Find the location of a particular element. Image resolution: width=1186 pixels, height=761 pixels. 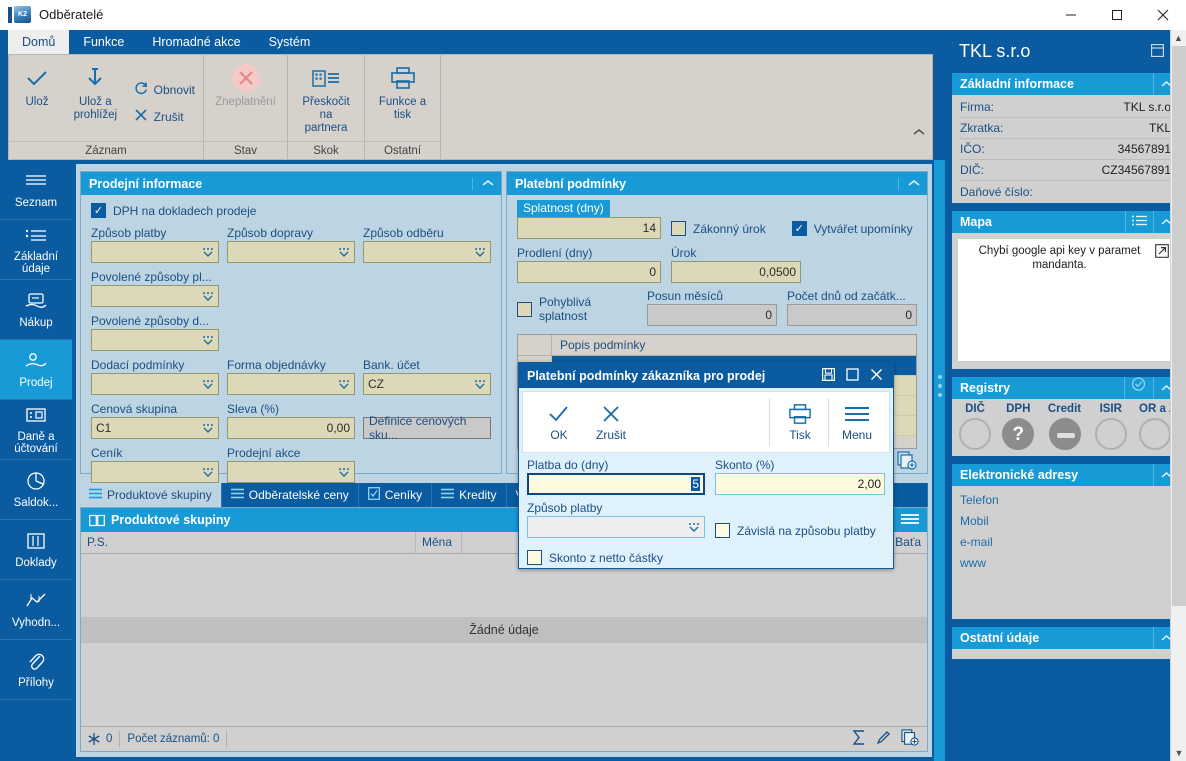

scroll-down-arrow: ▼ is located at coordinates (1178, 753).